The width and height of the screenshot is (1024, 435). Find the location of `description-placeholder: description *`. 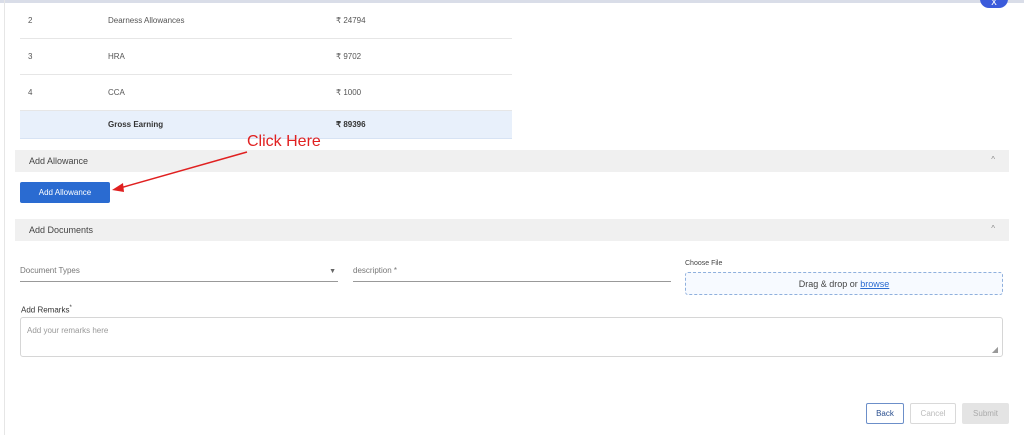

description-placeholder: description * is located at coordinates (375, 270).